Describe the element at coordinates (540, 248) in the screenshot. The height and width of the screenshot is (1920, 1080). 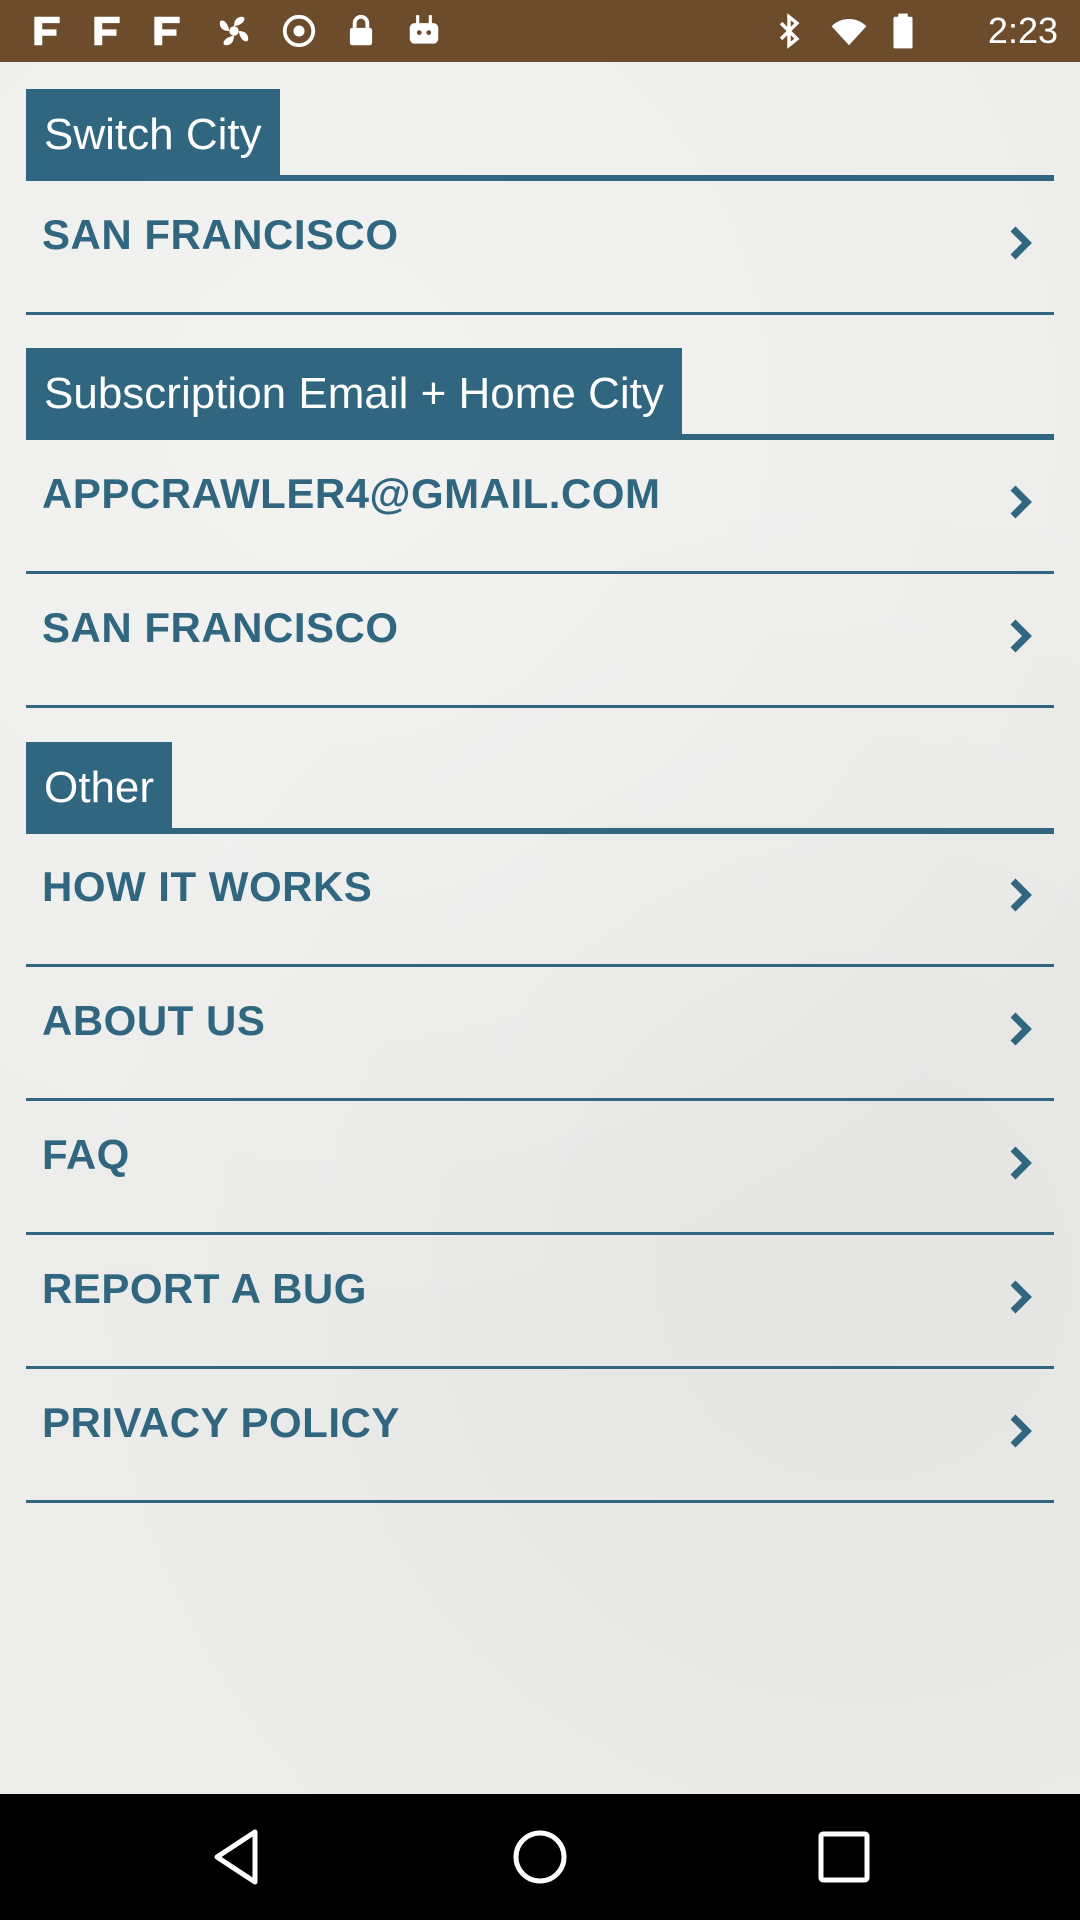
I see `switch-city-row: SAN FRANCISCO` at that location.